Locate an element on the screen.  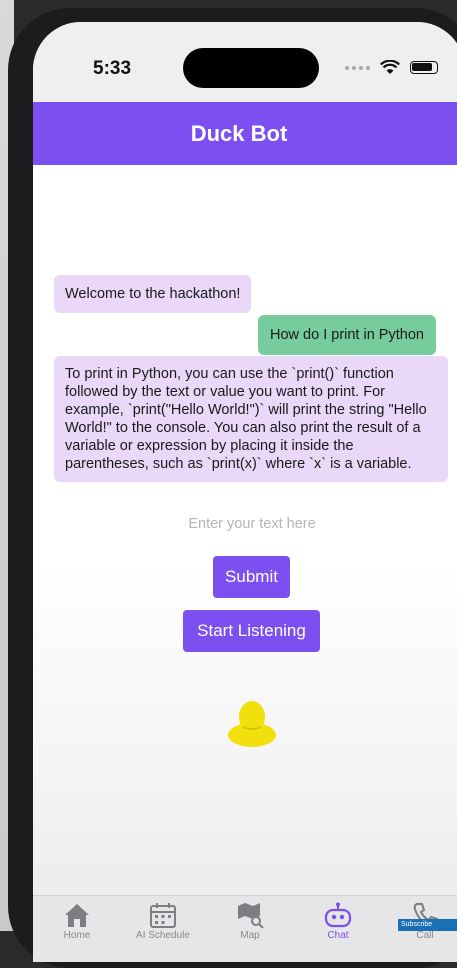
user-message: How do I print in Python is located at coordinates (347, 335).